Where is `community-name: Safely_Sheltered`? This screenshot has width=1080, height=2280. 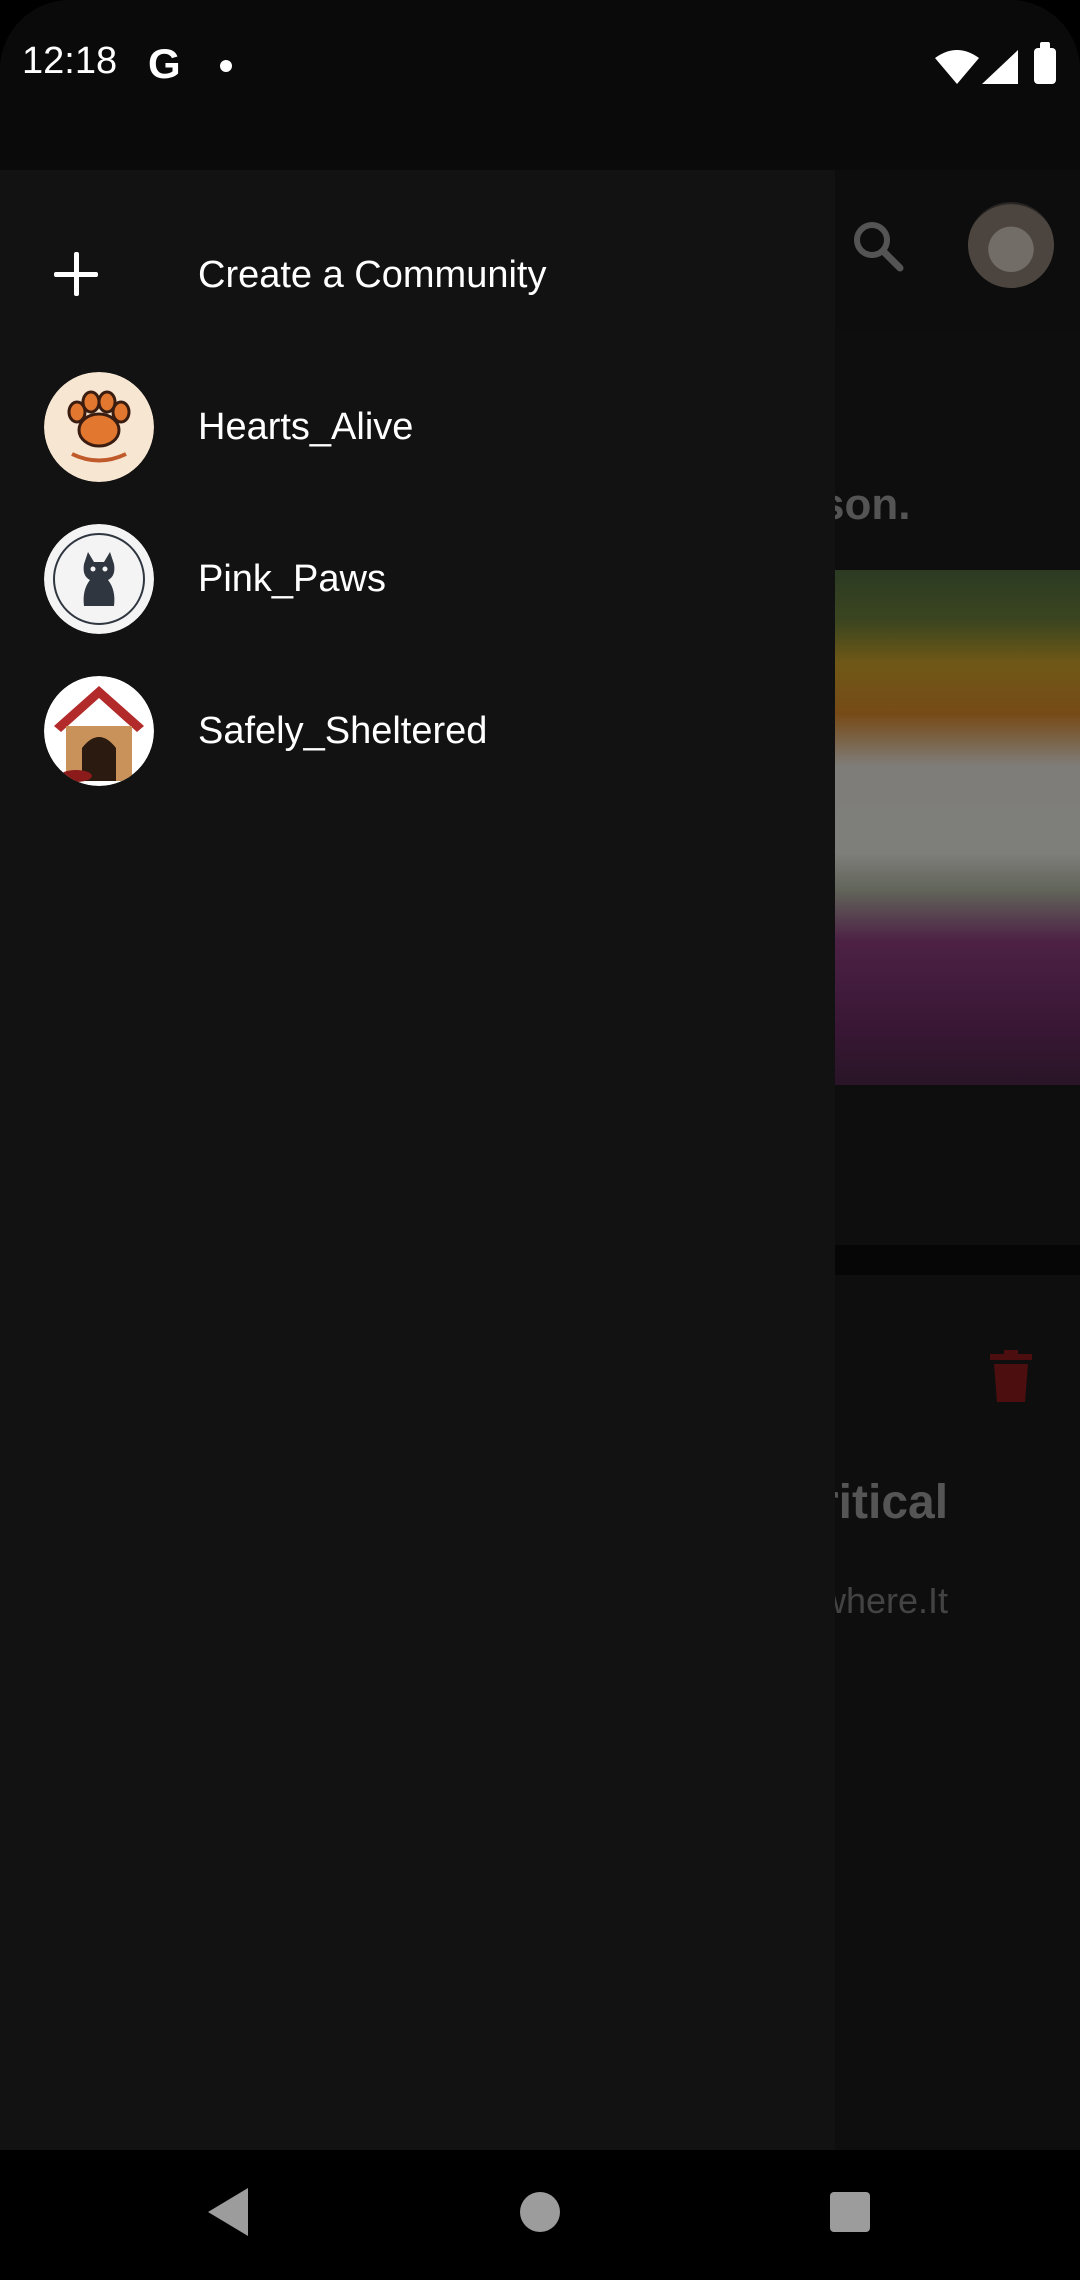 community-name: Safely_Sheltered is located at coordinates (343, 730).